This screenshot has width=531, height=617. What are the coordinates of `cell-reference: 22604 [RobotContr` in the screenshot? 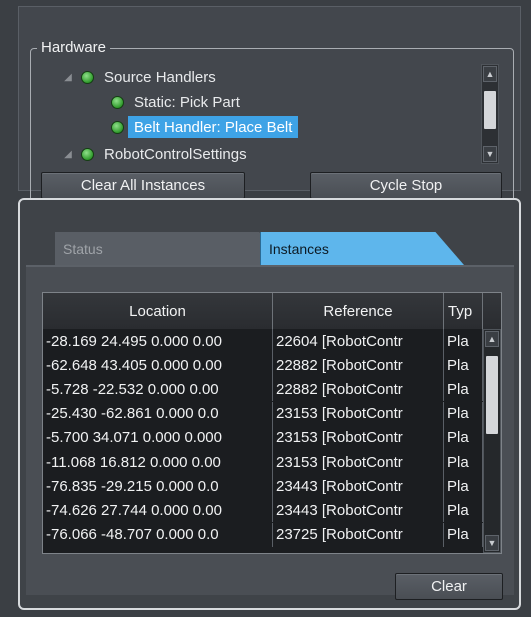 It's located at (358, 341).